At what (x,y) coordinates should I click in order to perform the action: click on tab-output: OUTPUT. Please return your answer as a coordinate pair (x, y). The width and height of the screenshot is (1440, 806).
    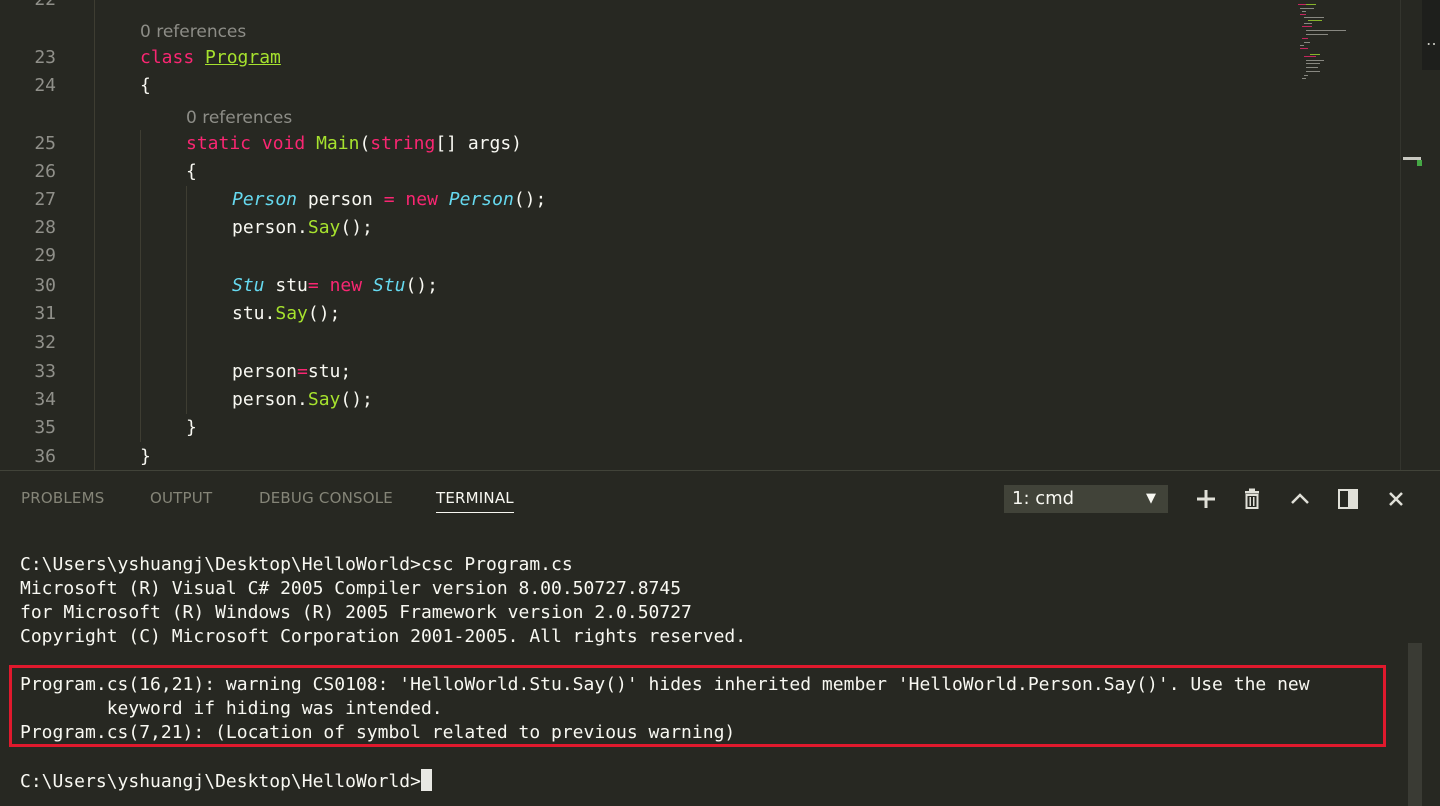
    Looking at the image, I should click on (181, 498).